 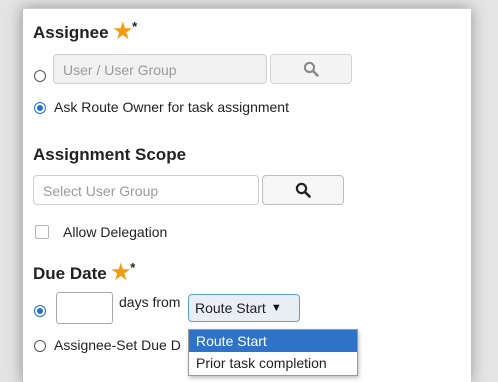 I want to click on due-date-title: Due Date, so click(x=70, y=273).